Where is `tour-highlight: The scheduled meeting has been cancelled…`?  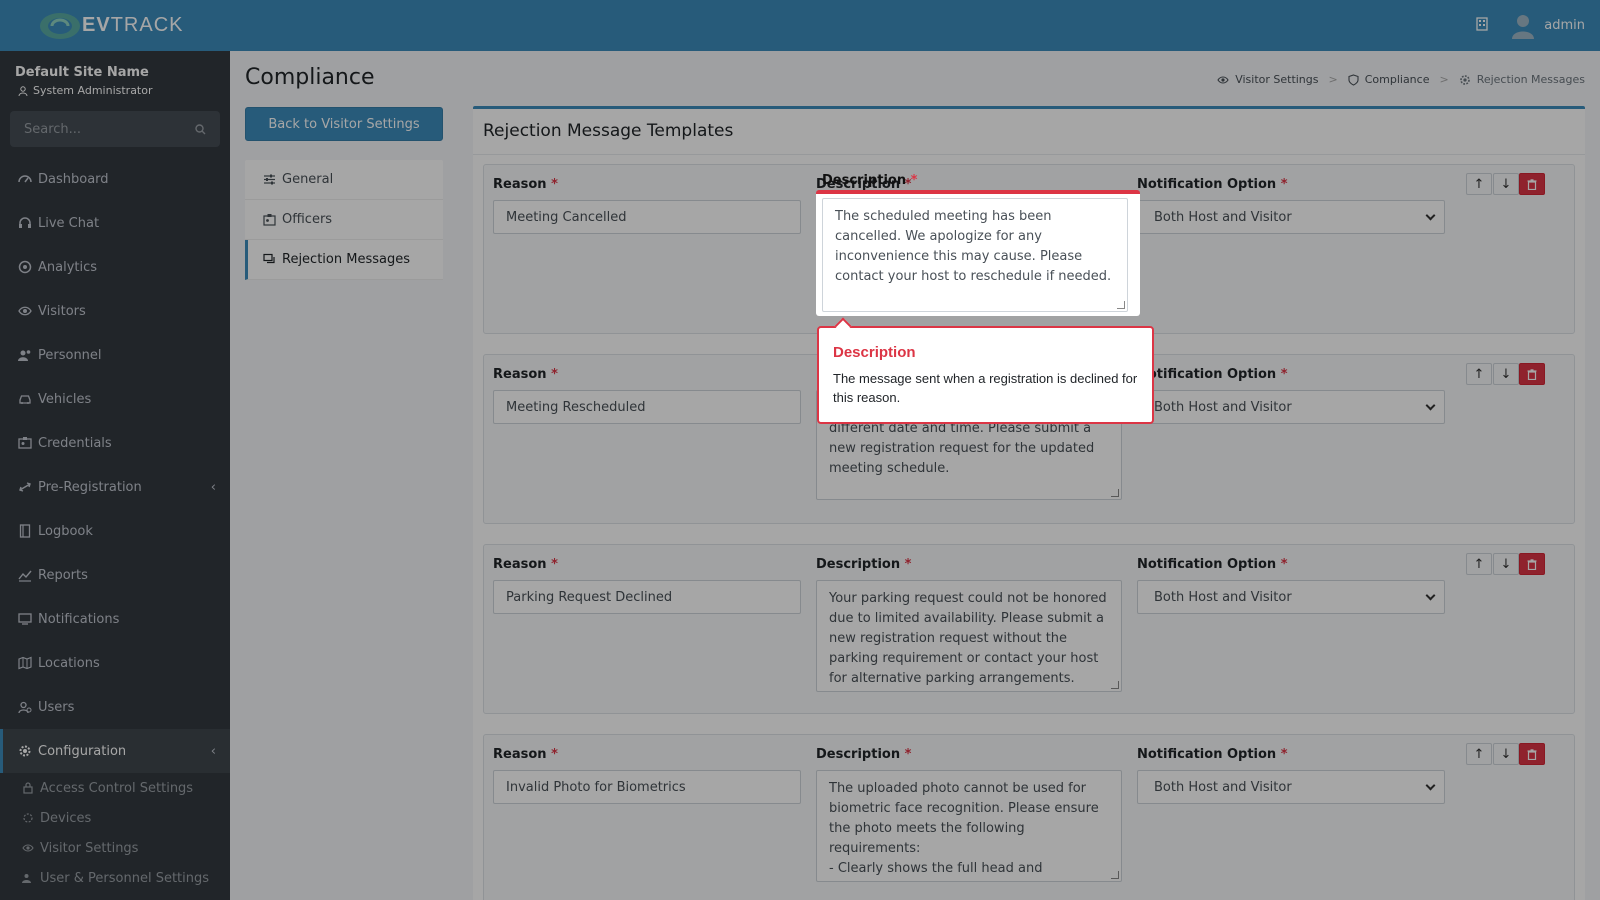 tour-highlight: The scheduled meeting has been cancelled… is located at coordinates (978, 253).